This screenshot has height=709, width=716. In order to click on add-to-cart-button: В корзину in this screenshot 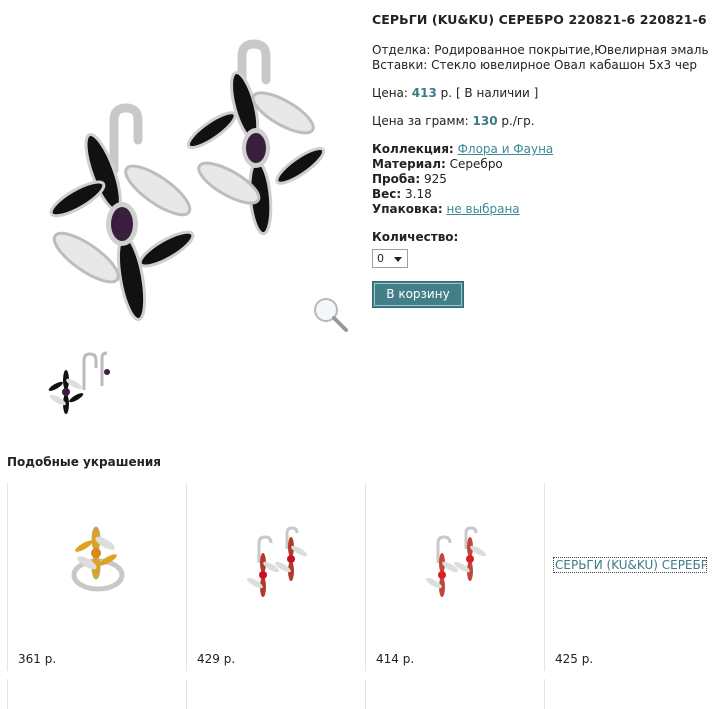, I will do `click(418, 294)`.